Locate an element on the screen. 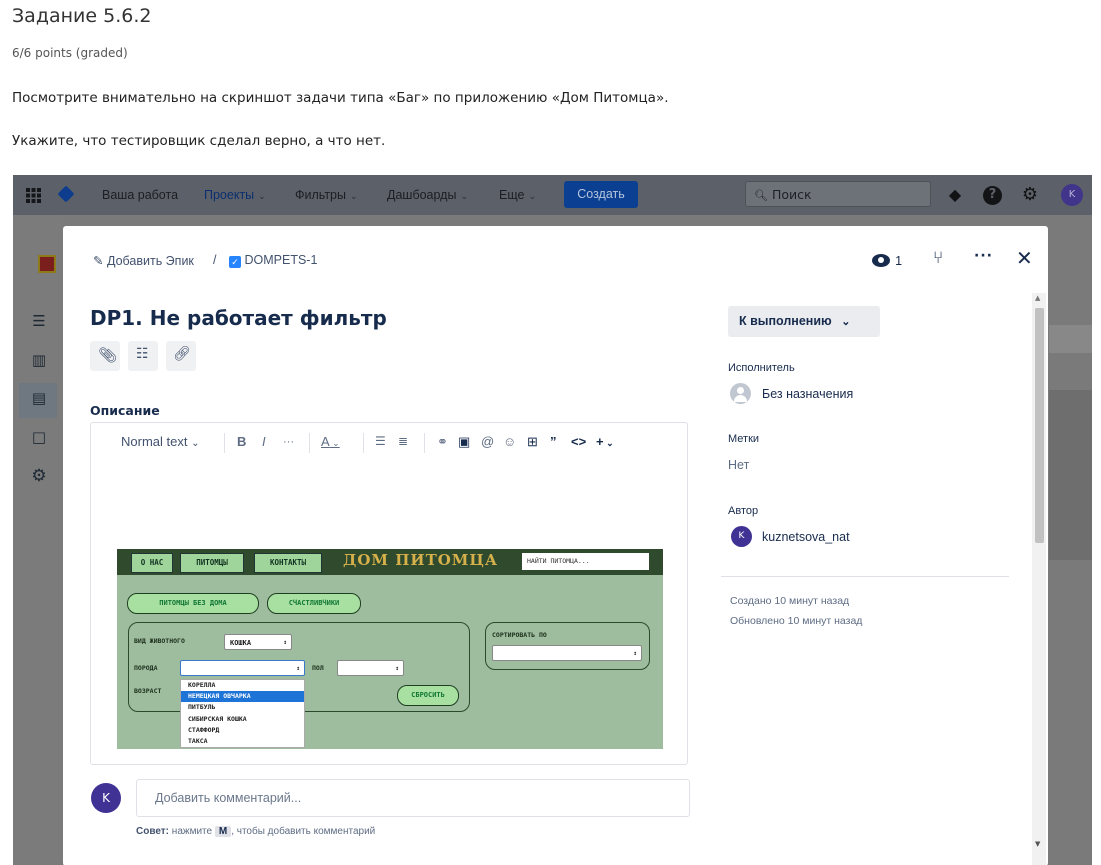 The height and width of the screenshot is (865, 1101). jira-logo-icon is located at coordinates (66, 194).